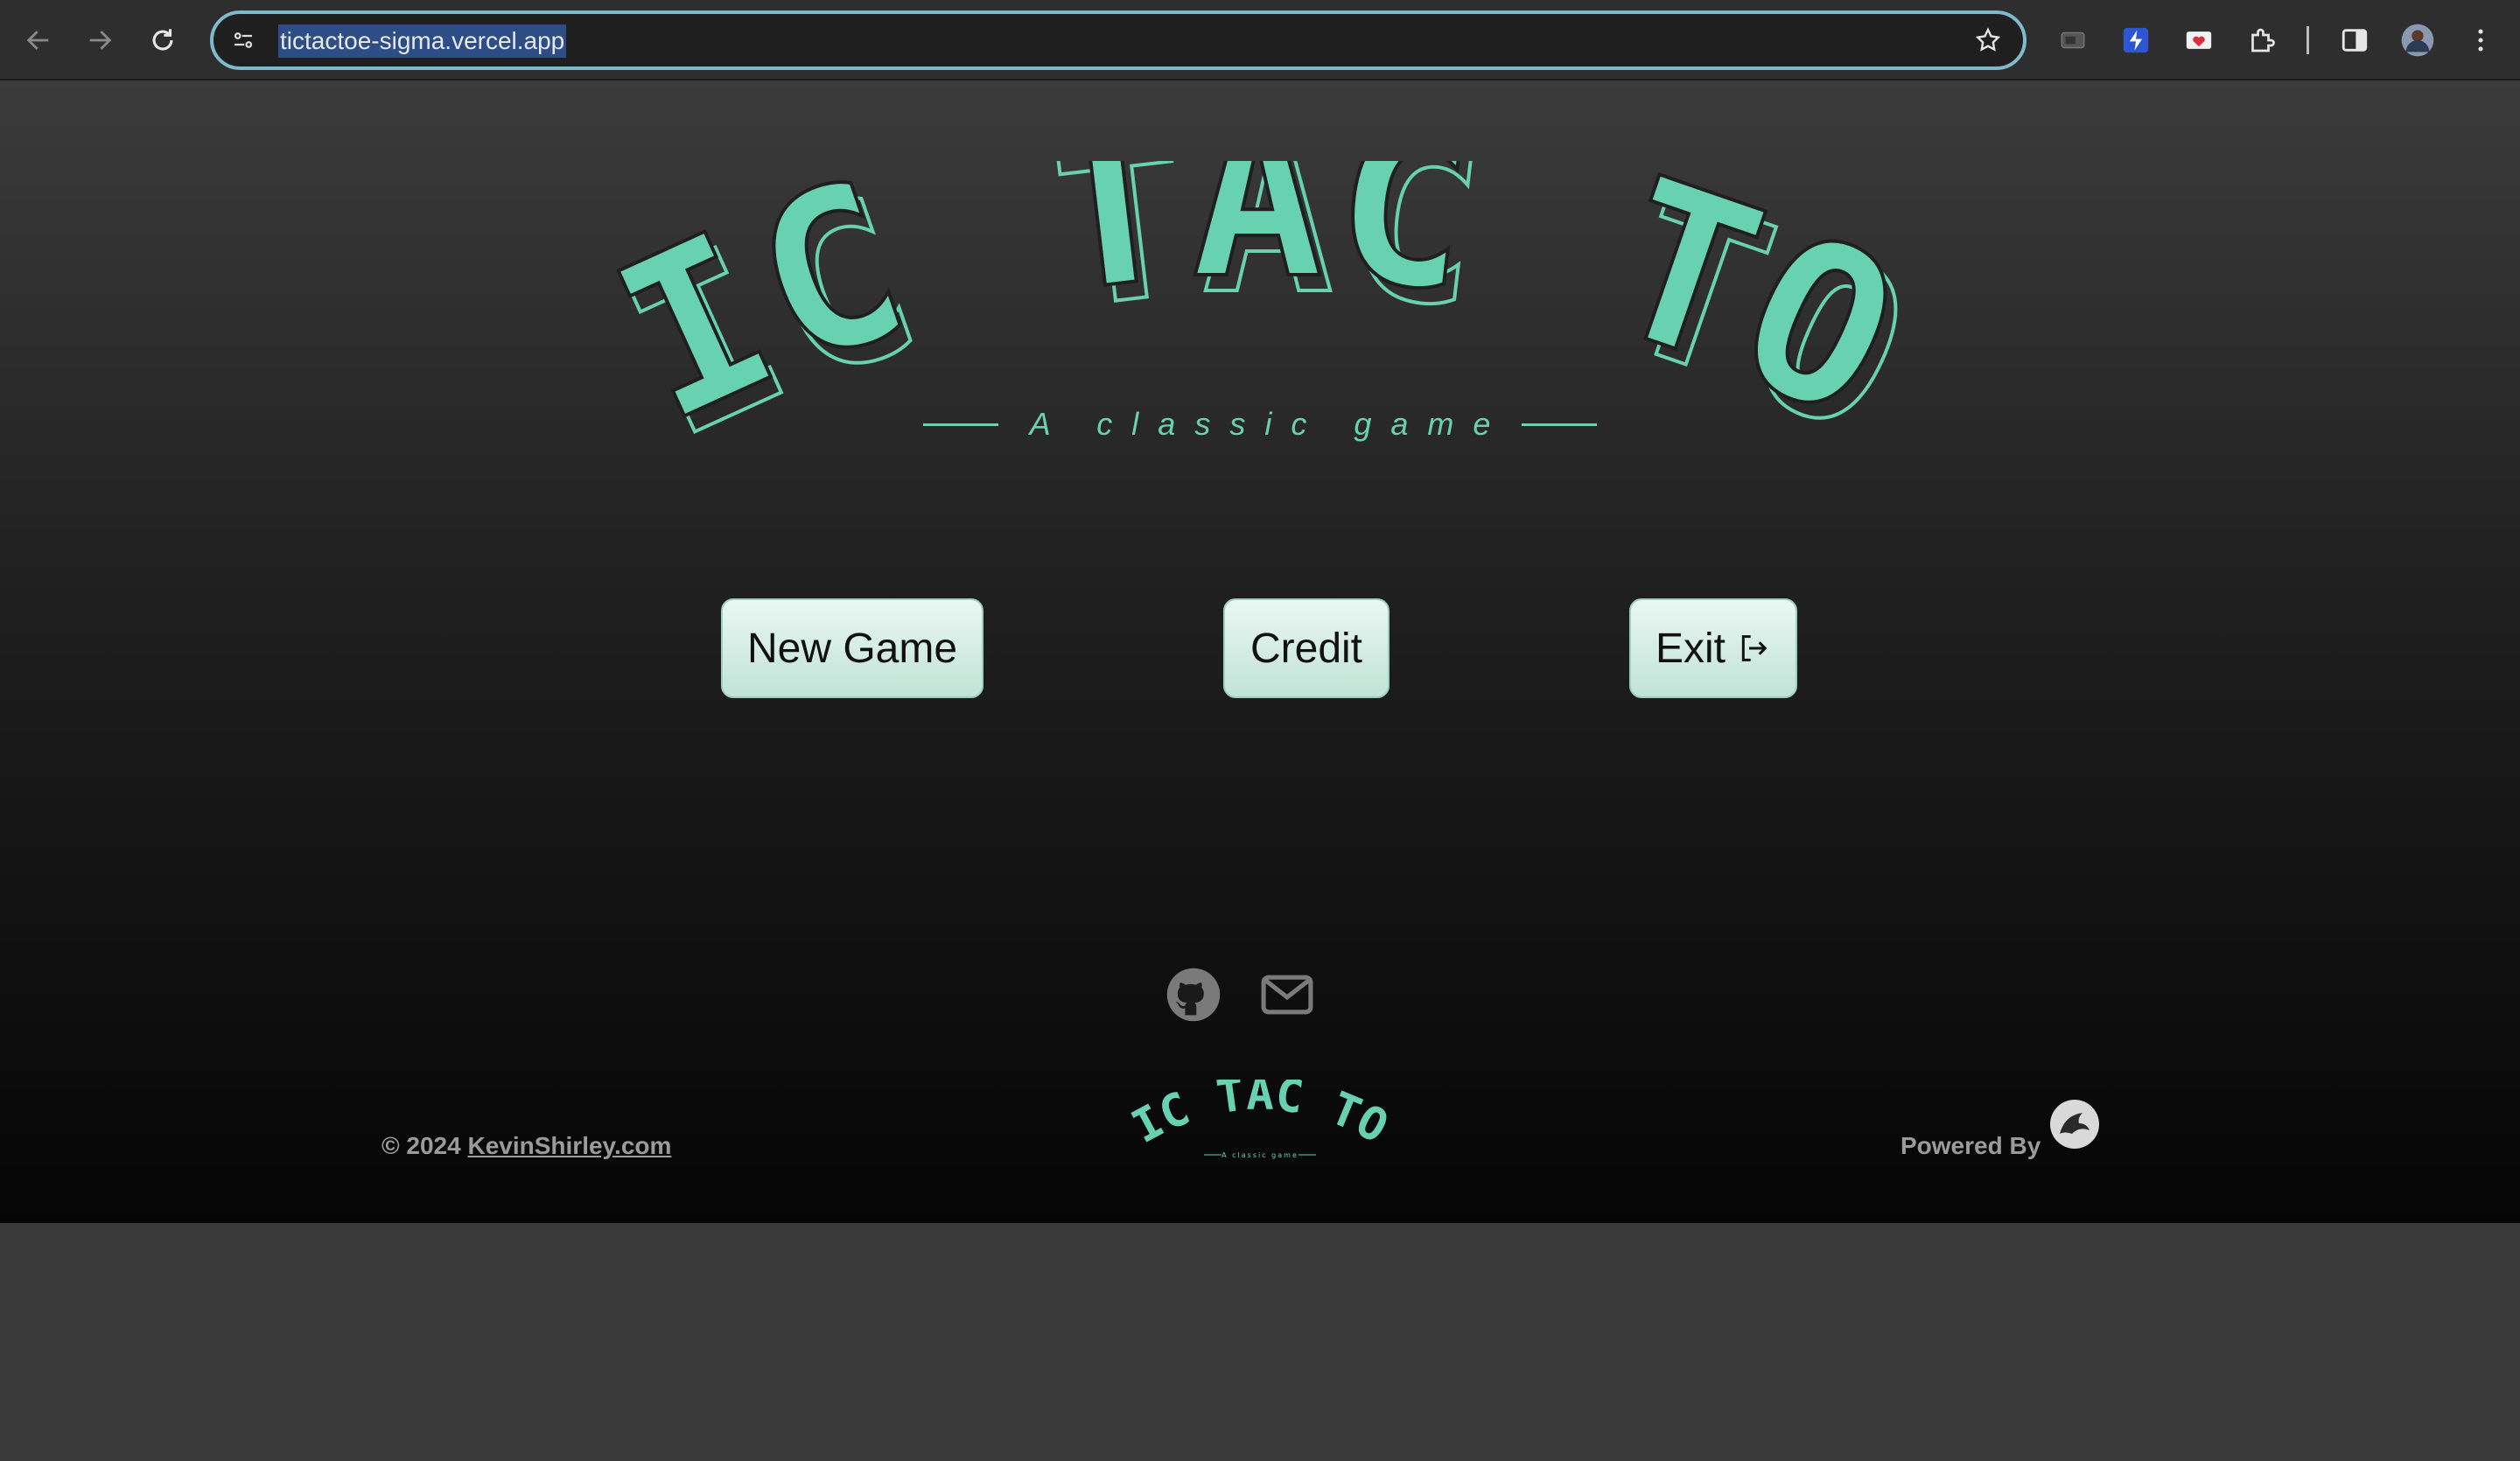  Describe the element at coordinates (960, 424) in the screenshot. I see `subtitle-rule-left` at that location.